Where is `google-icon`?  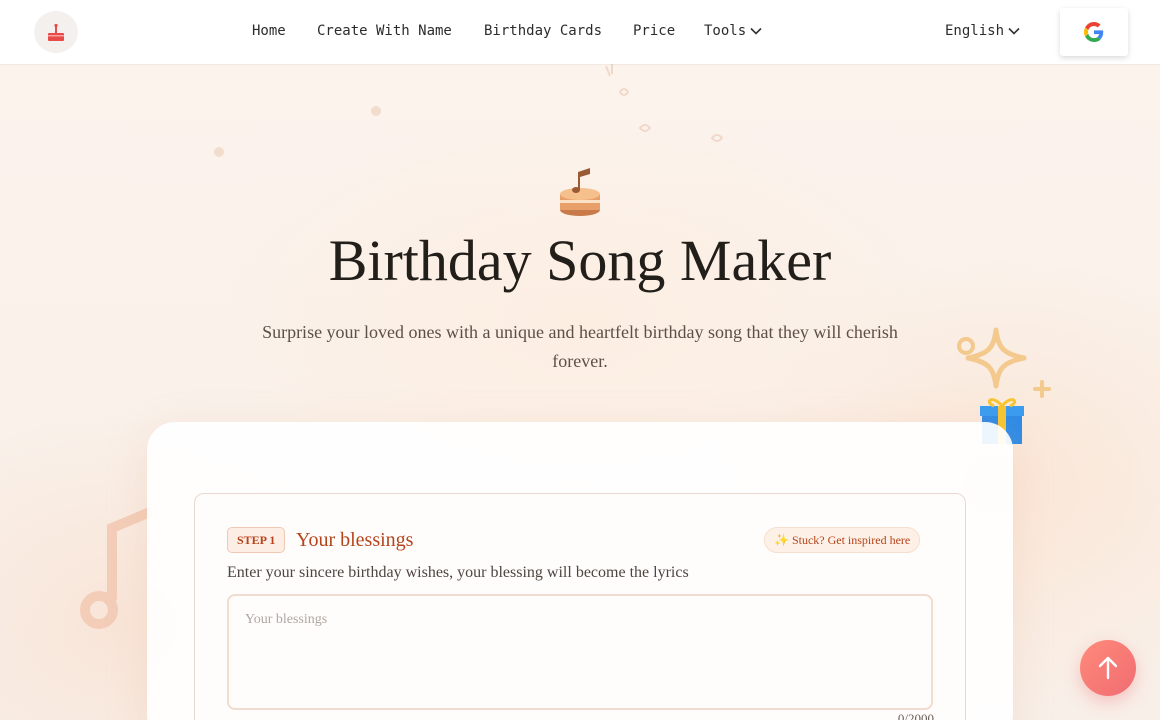
google-icon is located at coordinates (1094, 32).